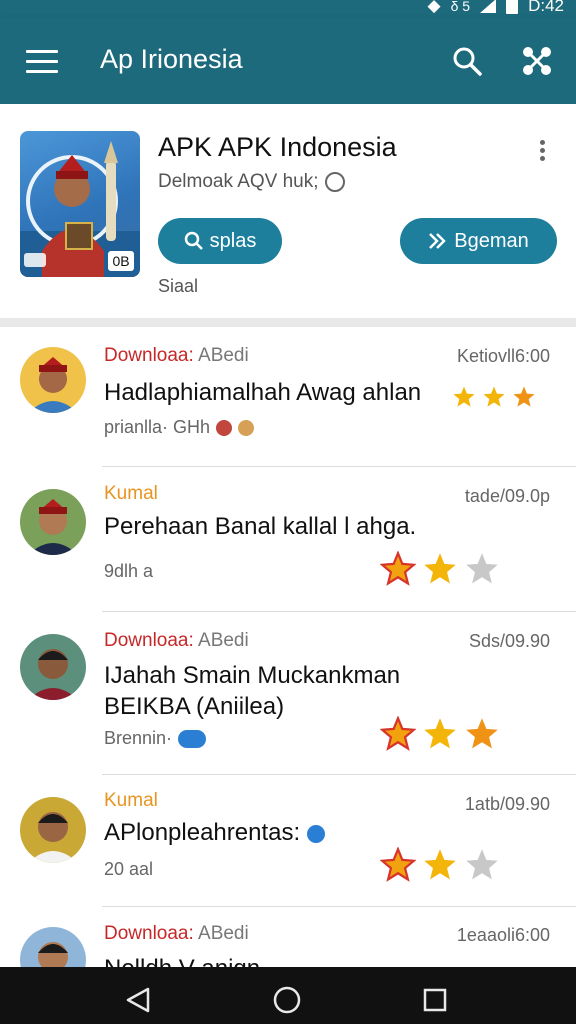  Describe the element at coordinates (491, 240) in the screenshot. I see `secondary-action-label: Bgeman` at that location.